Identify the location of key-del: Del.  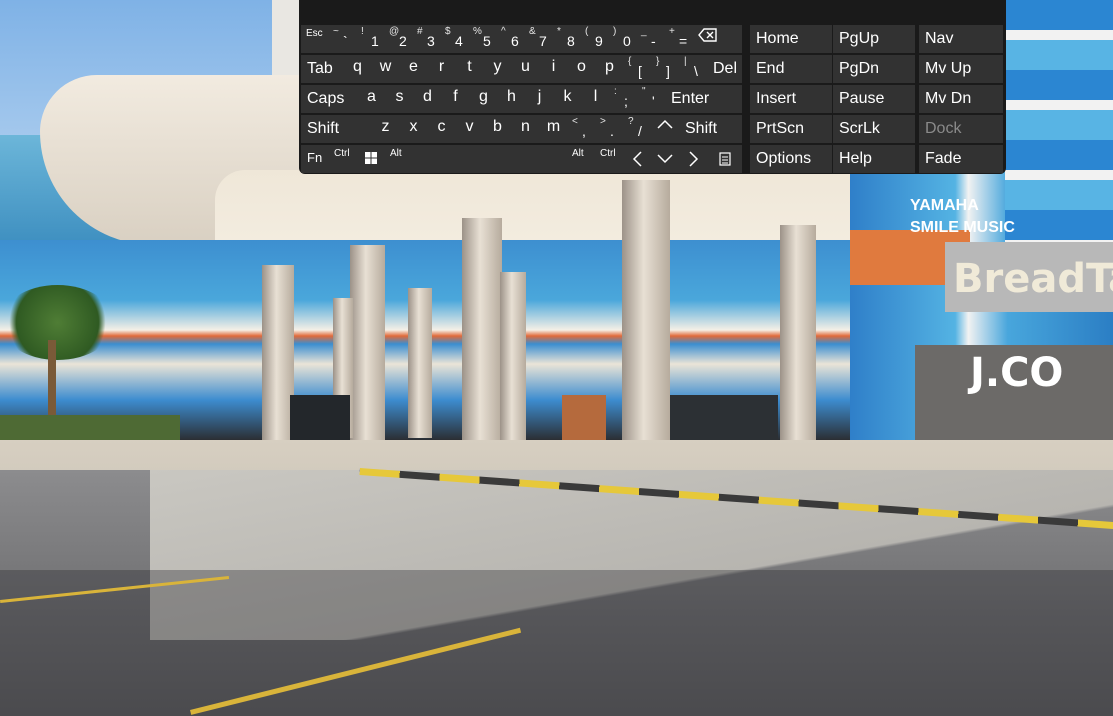
(724, 69).